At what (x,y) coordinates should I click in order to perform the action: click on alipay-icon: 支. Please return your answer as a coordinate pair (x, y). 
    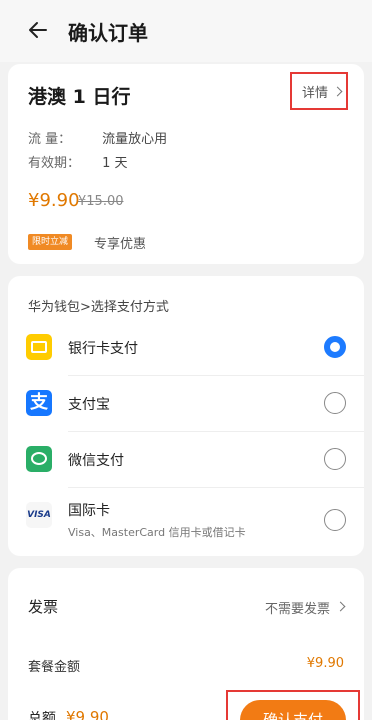
    Looking at the image, I should click on (39, 403).